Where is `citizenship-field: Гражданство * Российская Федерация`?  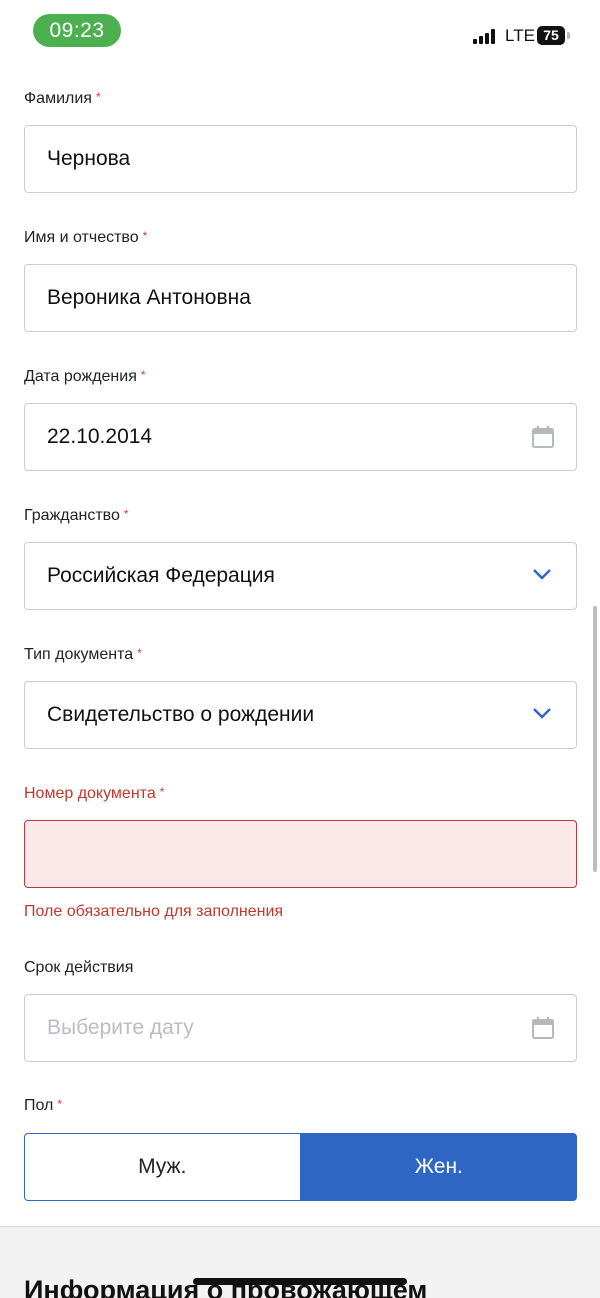
citizenship-field: Гражданство * Российская Федерация is located at coordinates (300, 558).